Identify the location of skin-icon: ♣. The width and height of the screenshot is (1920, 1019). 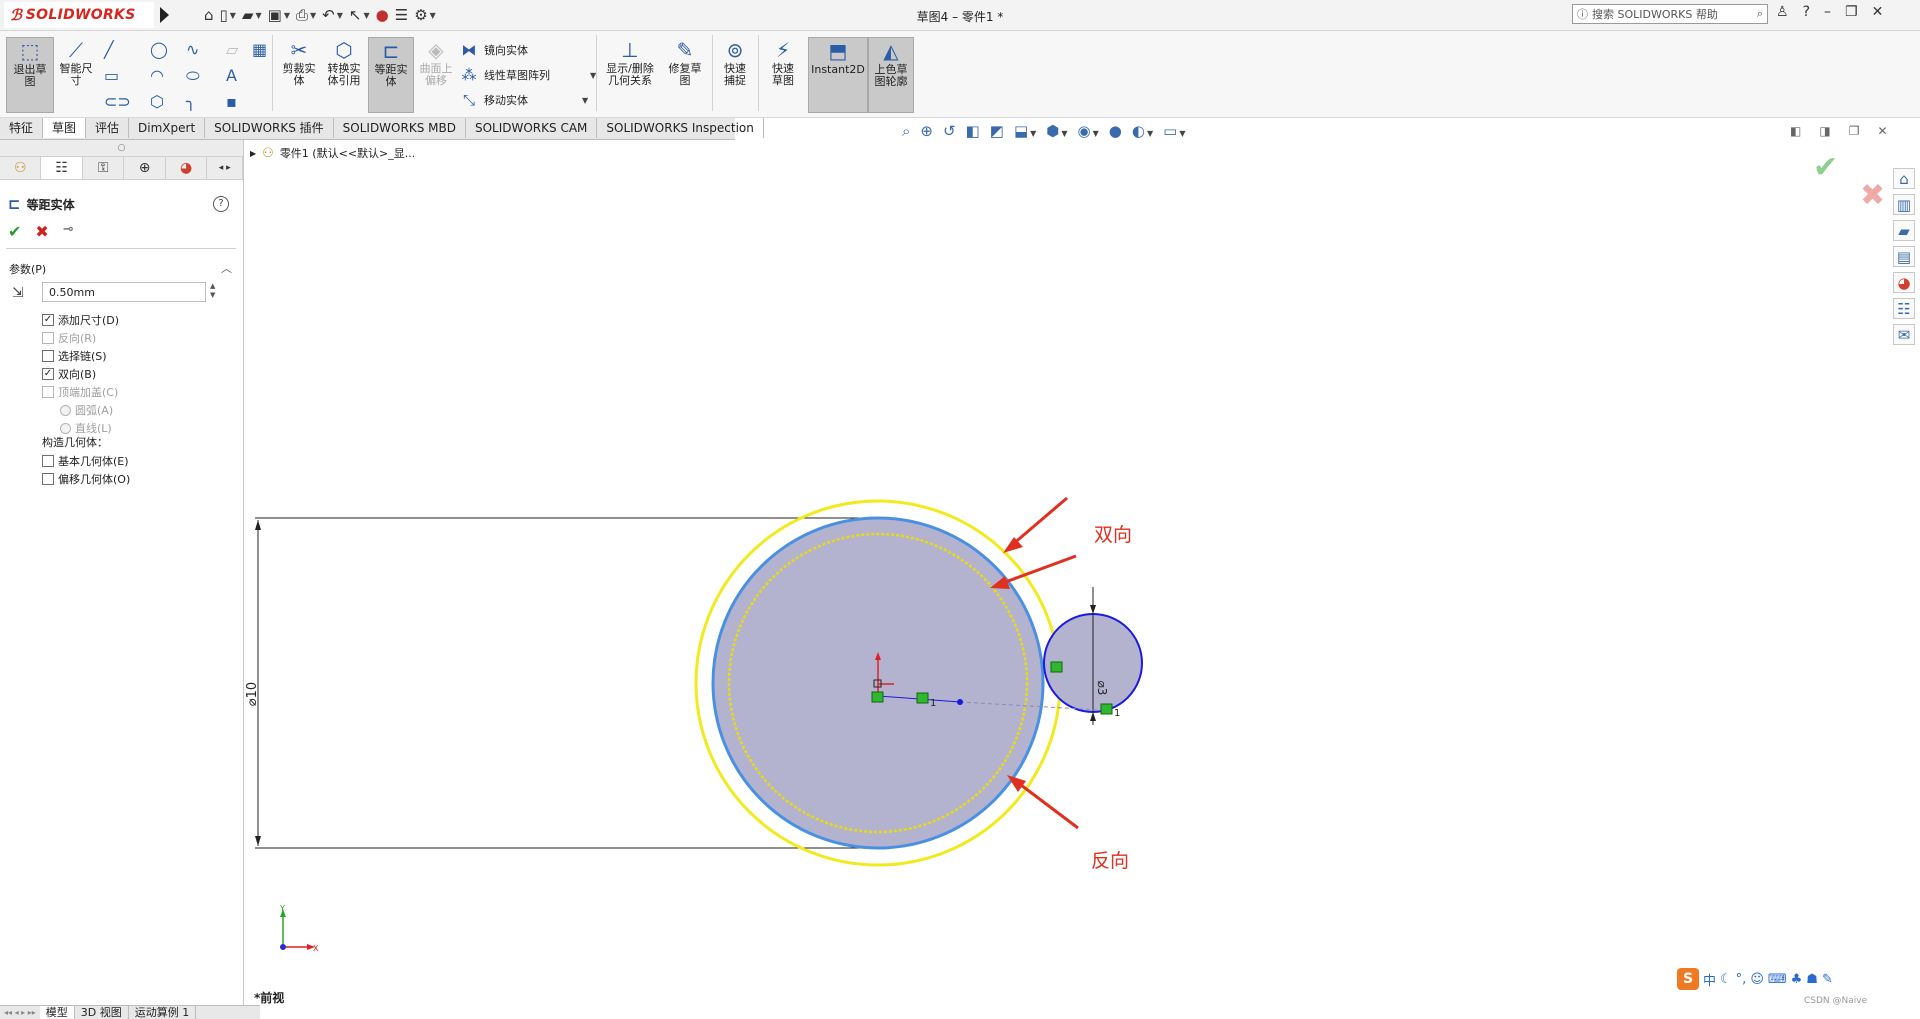
(1797, 979).